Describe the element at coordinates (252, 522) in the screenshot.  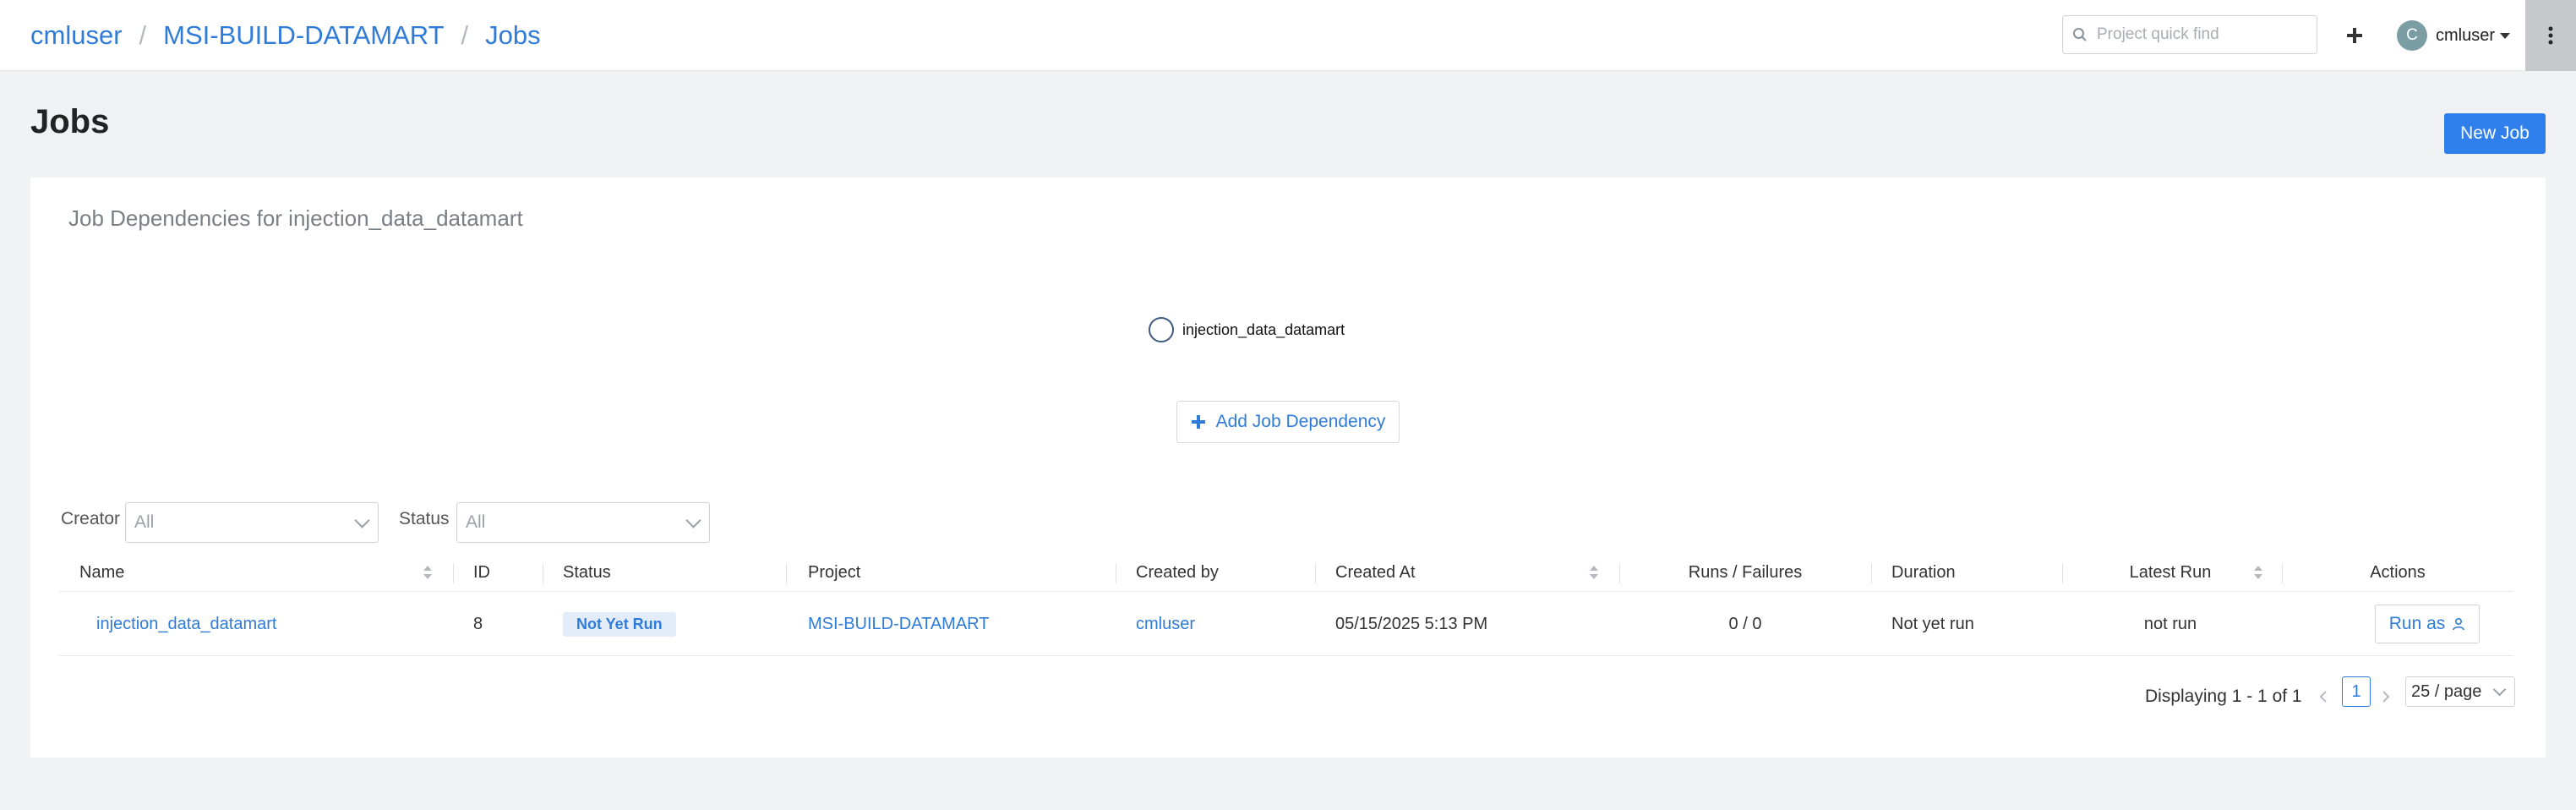
I see `creator-filter-select: All` at that location.